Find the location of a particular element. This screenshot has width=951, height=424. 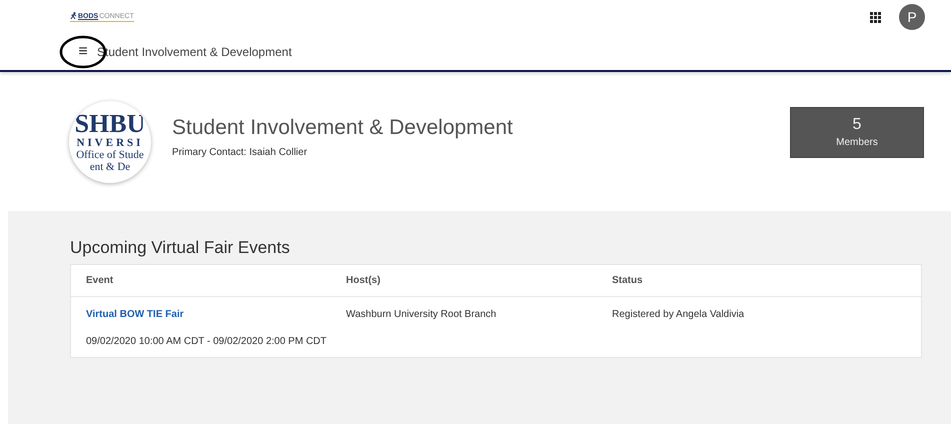

event-host: Washburn University Root Branch is located at coordinates (422, 315).